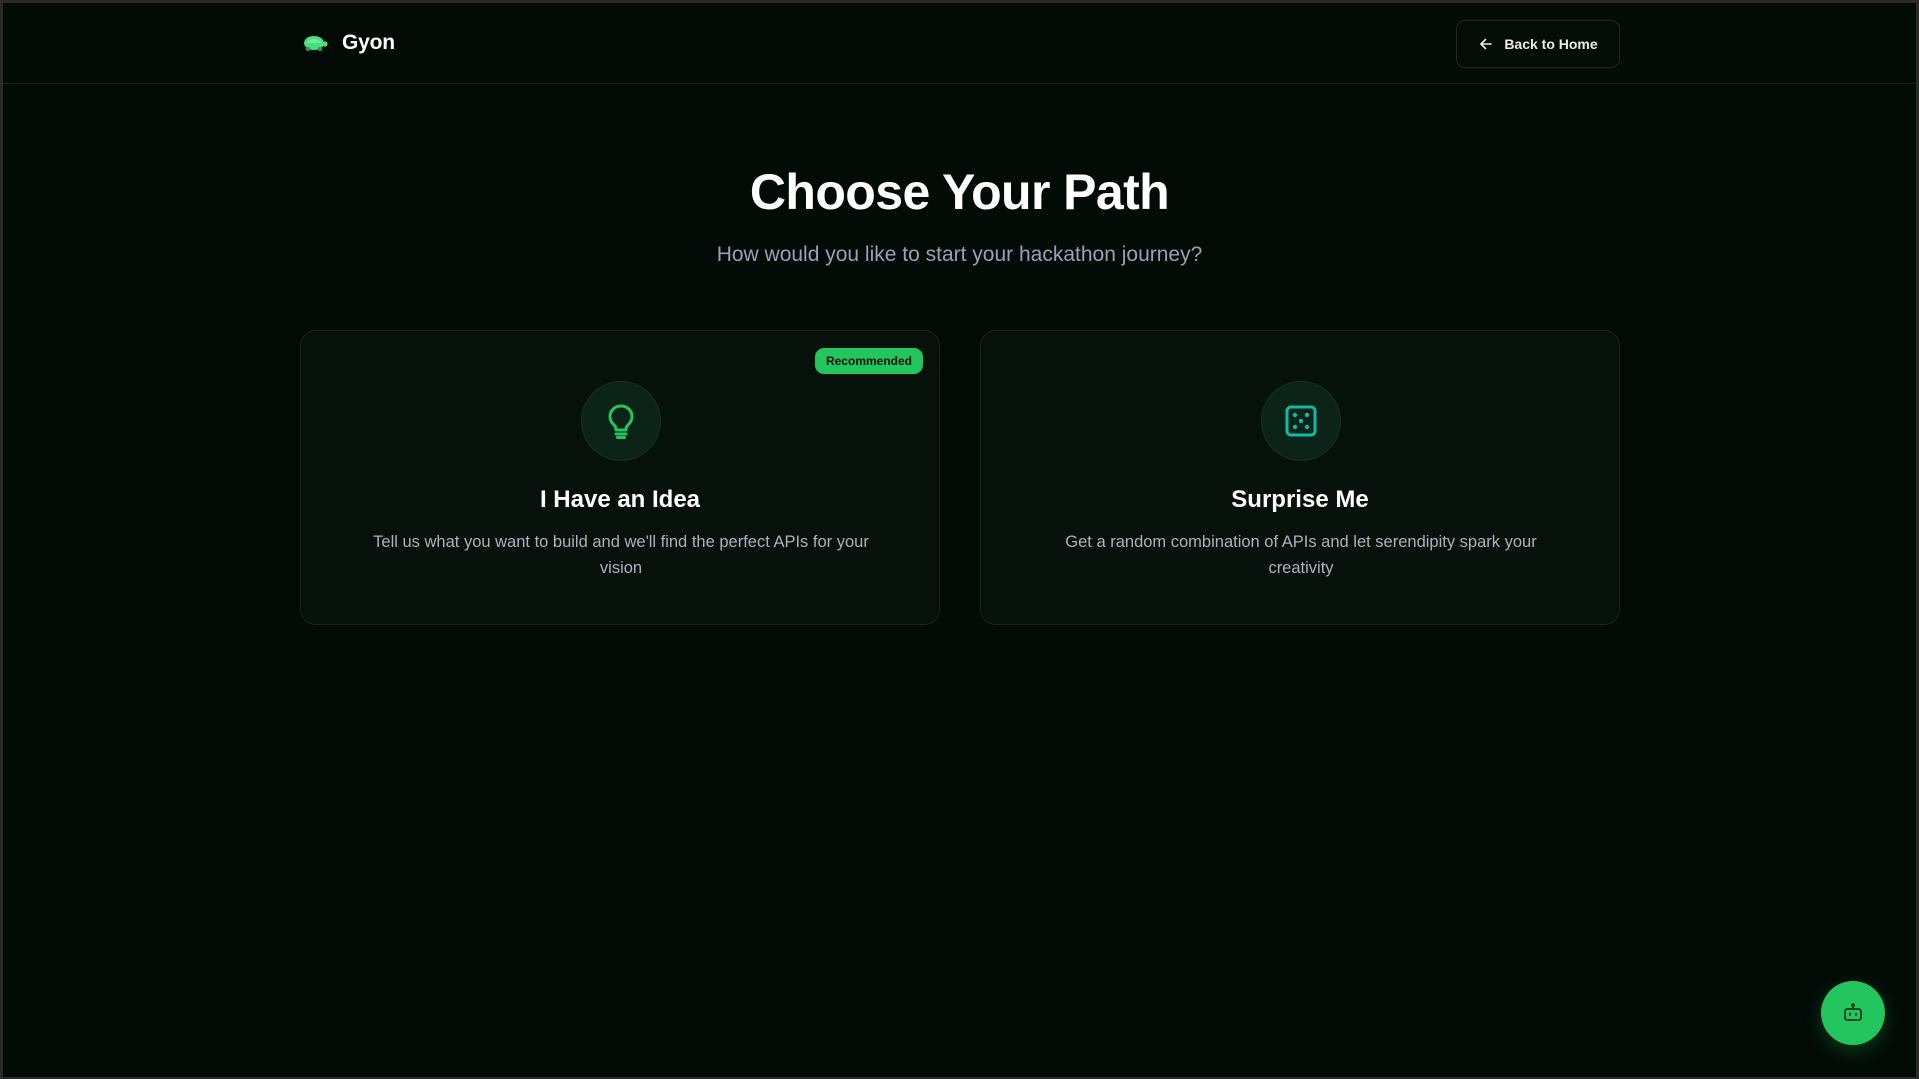  What do you see at coordinates (368, 42) in the screenshot?
I see `brand-name: Gyon` at bounding box center [368, 42].